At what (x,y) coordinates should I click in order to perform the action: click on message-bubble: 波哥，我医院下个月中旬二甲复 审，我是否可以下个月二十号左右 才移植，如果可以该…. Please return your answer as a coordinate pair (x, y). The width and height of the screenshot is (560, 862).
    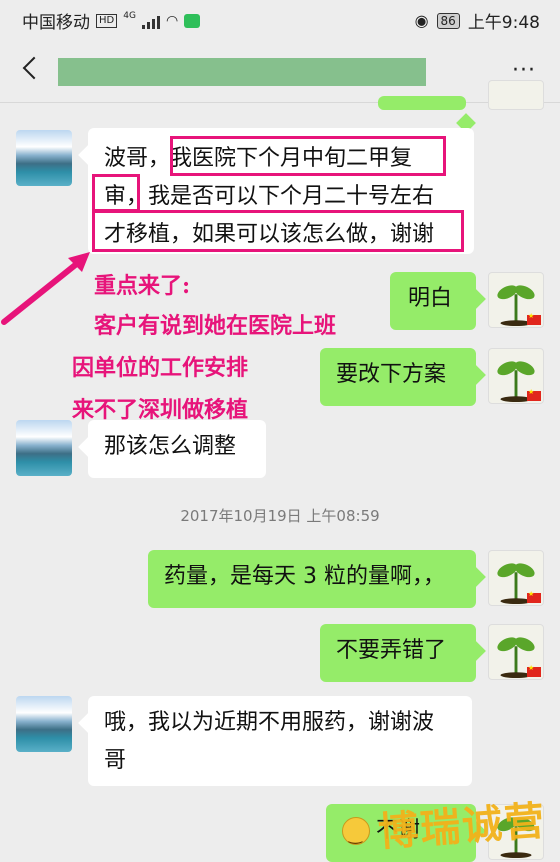
    Looking at the image, I should click on (281, 191).